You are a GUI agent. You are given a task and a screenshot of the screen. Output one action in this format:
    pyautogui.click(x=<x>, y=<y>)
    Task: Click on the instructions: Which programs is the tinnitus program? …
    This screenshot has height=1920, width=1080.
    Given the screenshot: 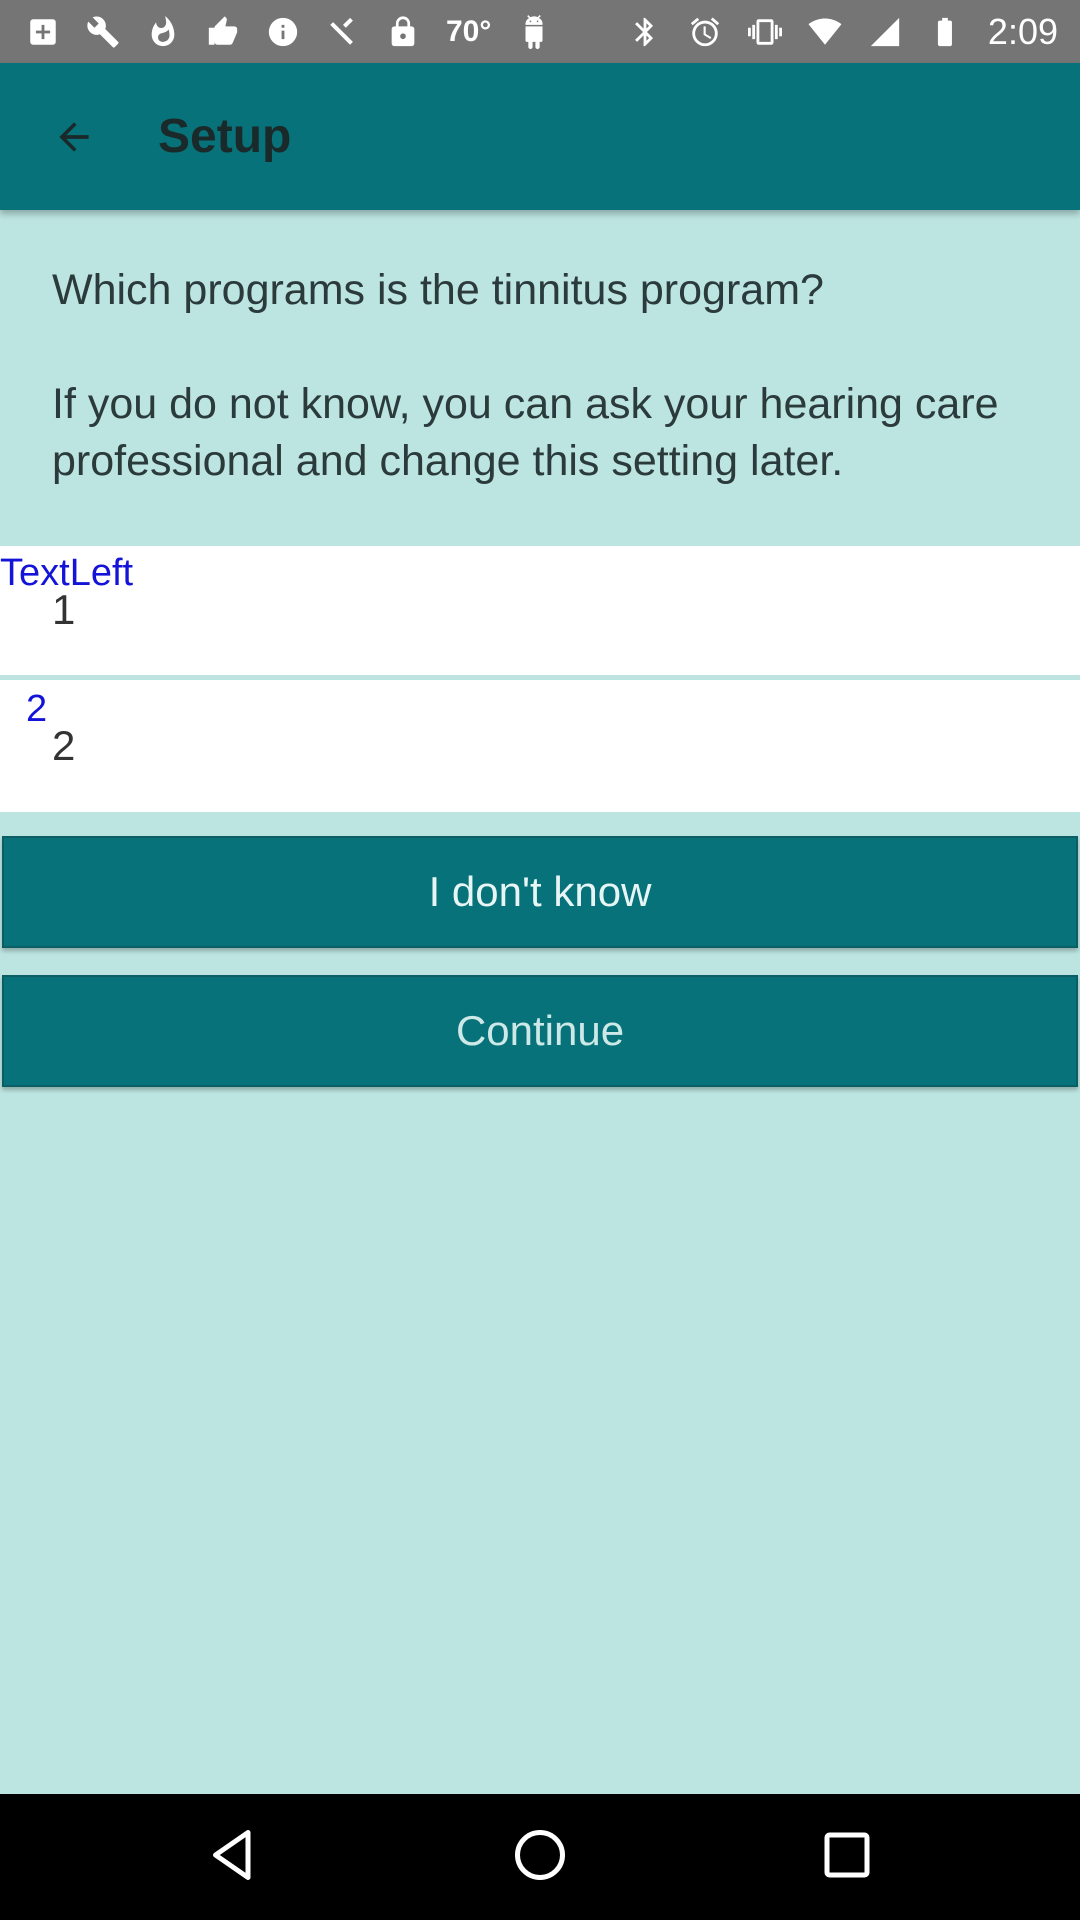 What is the action you would take?
    pyautogui.click(x=547, y=376)
    